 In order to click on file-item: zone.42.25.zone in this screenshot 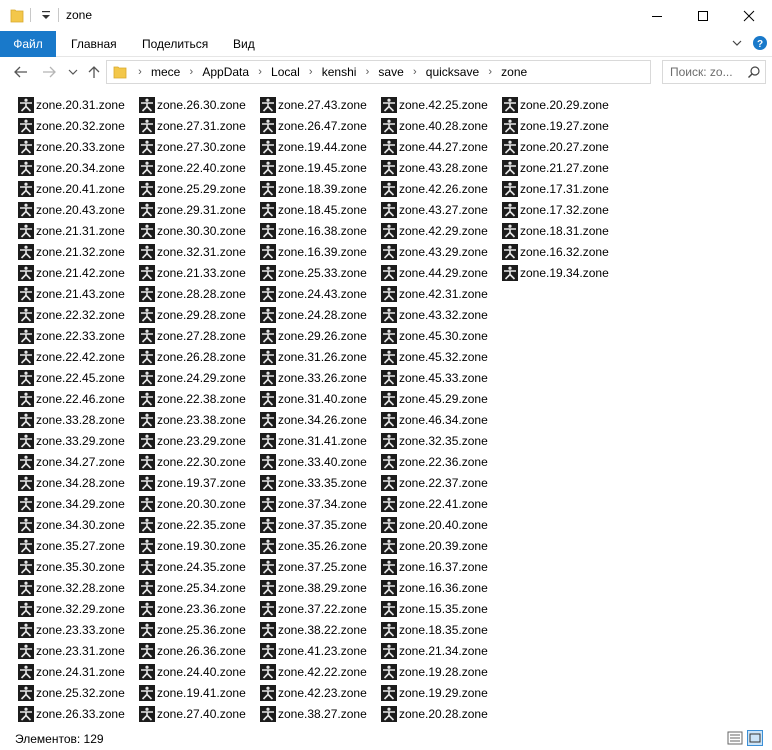, I will do `click(434, 104)`.